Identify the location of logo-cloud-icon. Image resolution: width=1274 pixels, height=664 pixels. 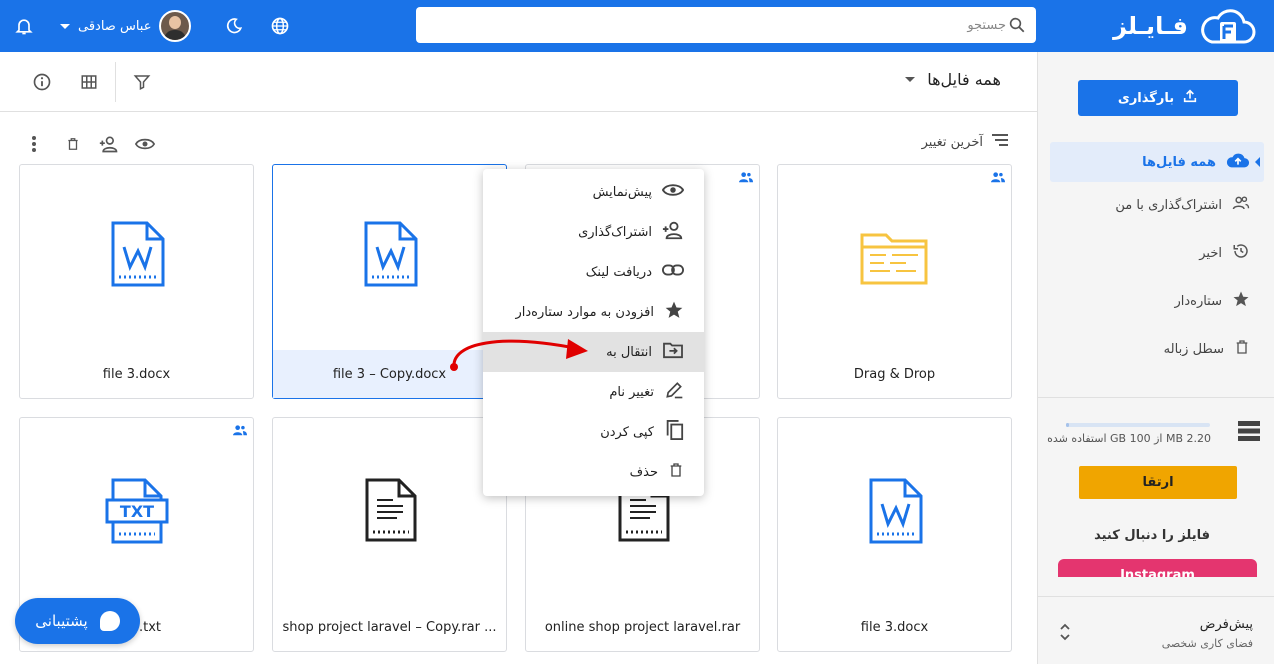
(1227, 26).